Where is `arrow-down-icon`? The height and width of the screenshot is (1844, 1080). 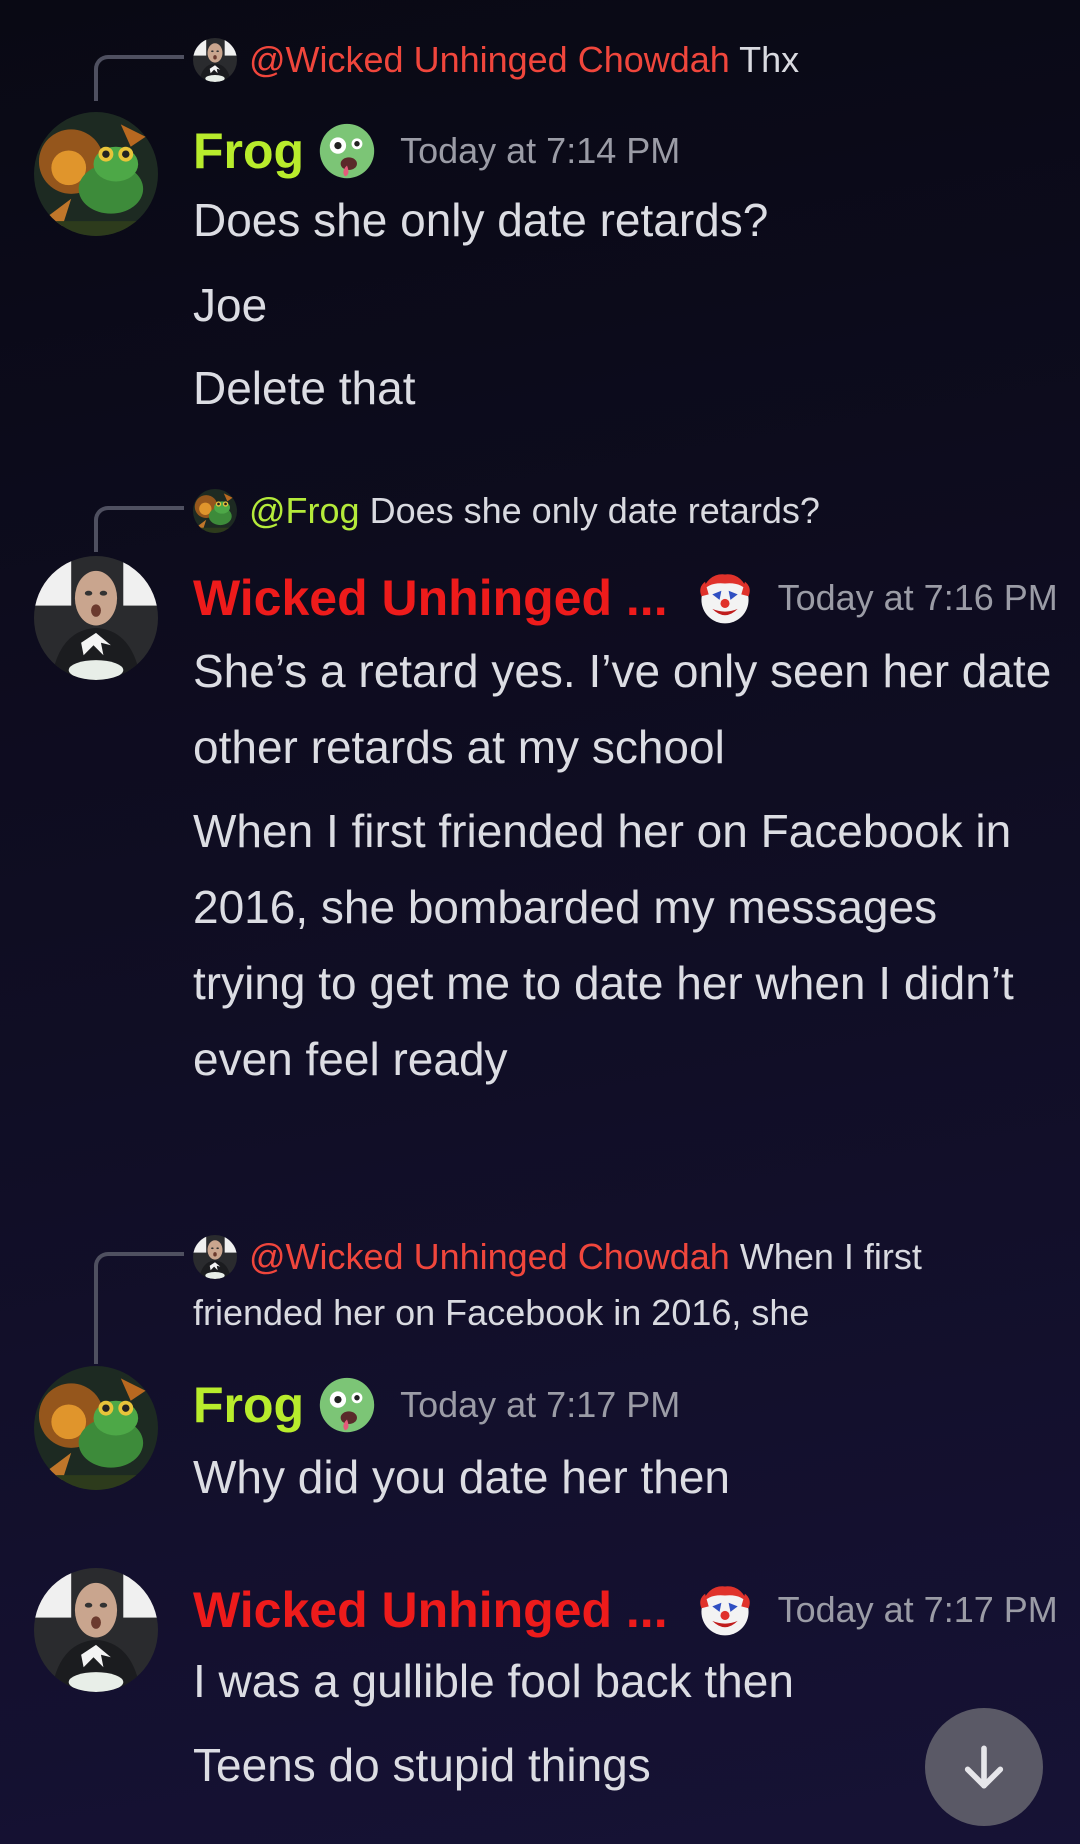 arrow-down-icon is located at coordinates (984, 1767).